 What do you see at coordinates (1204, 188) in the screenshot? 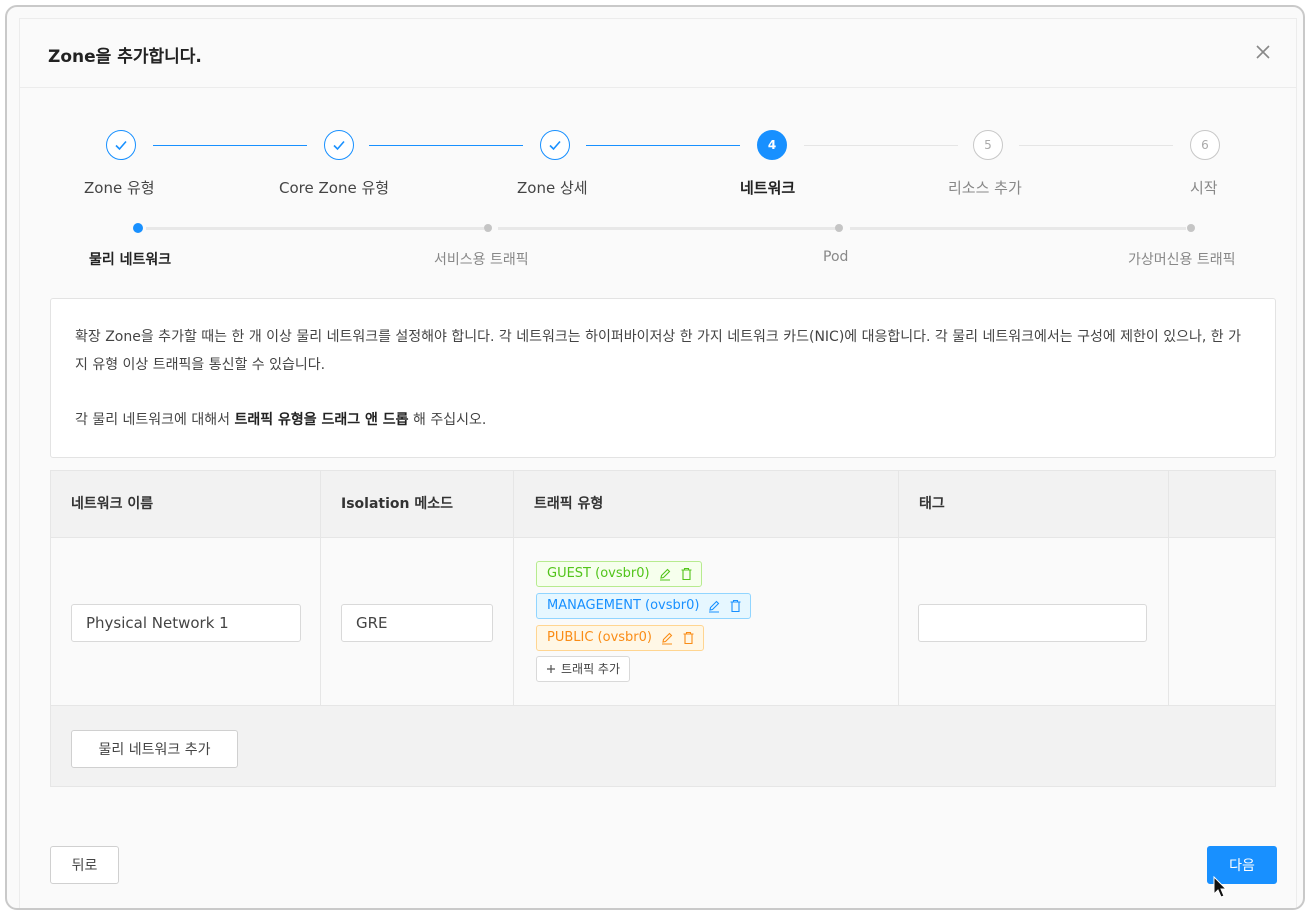
I see `step-label: 시작` at bounding box center [1204, 188].